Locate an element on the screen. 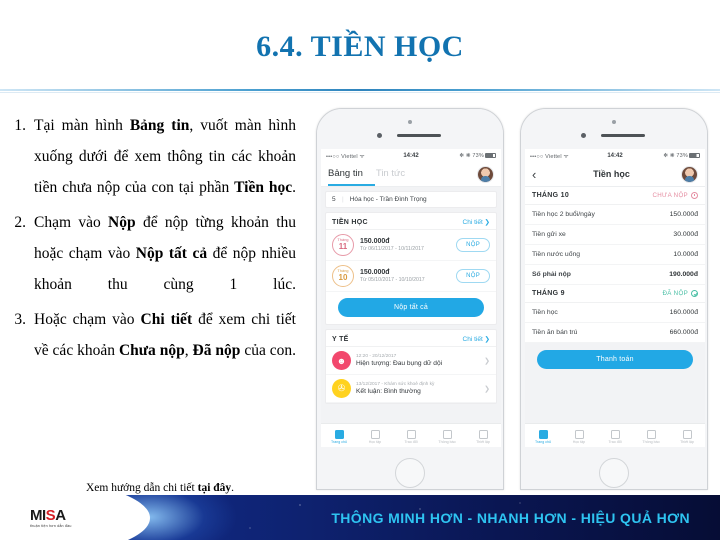 Image resolution: width=720 pixels, height=540 pixels. health-date: 13/12/2017 - Khám sức khoẻ định kỳ is located at coordinates (395, 384).